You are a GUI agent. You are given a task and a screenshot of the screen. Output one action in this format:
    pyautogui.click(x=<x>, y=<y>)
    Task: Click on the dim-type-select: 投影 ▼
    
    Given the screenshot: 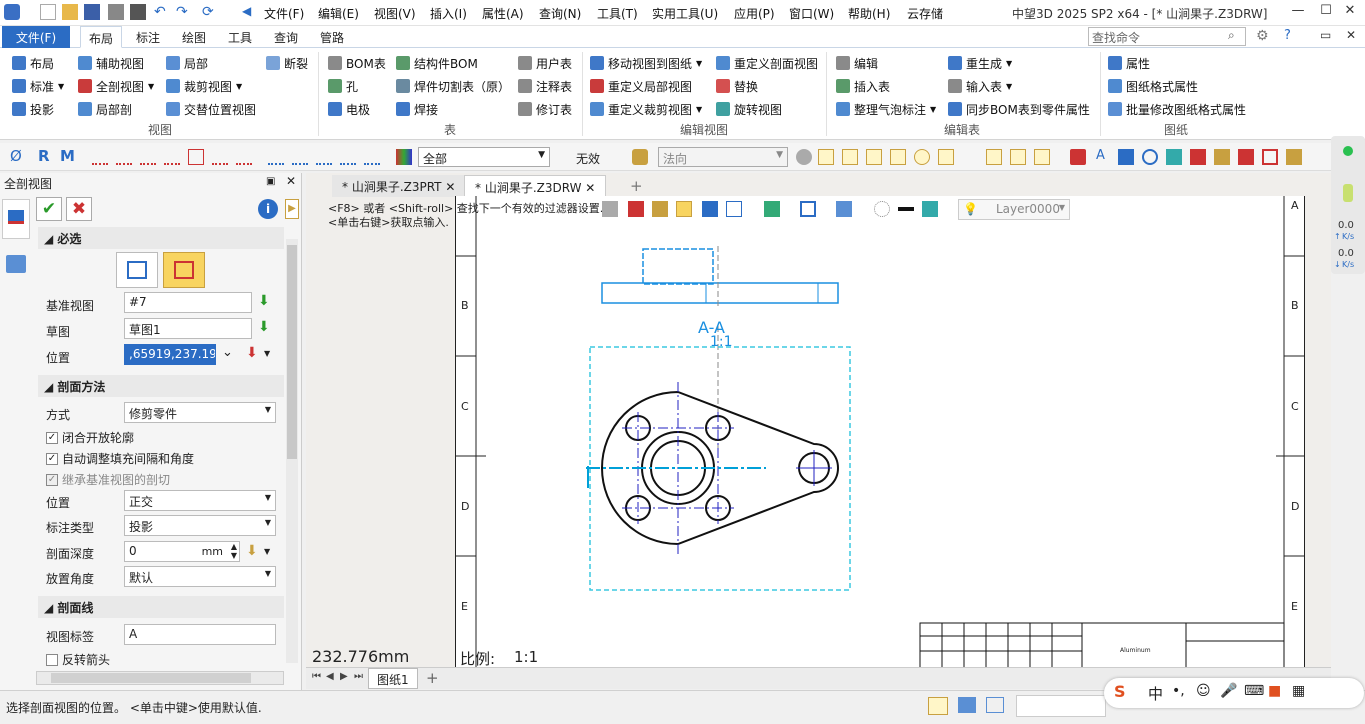 What is the action you would take?
    pyautogui.click(x=200, y=525)
    